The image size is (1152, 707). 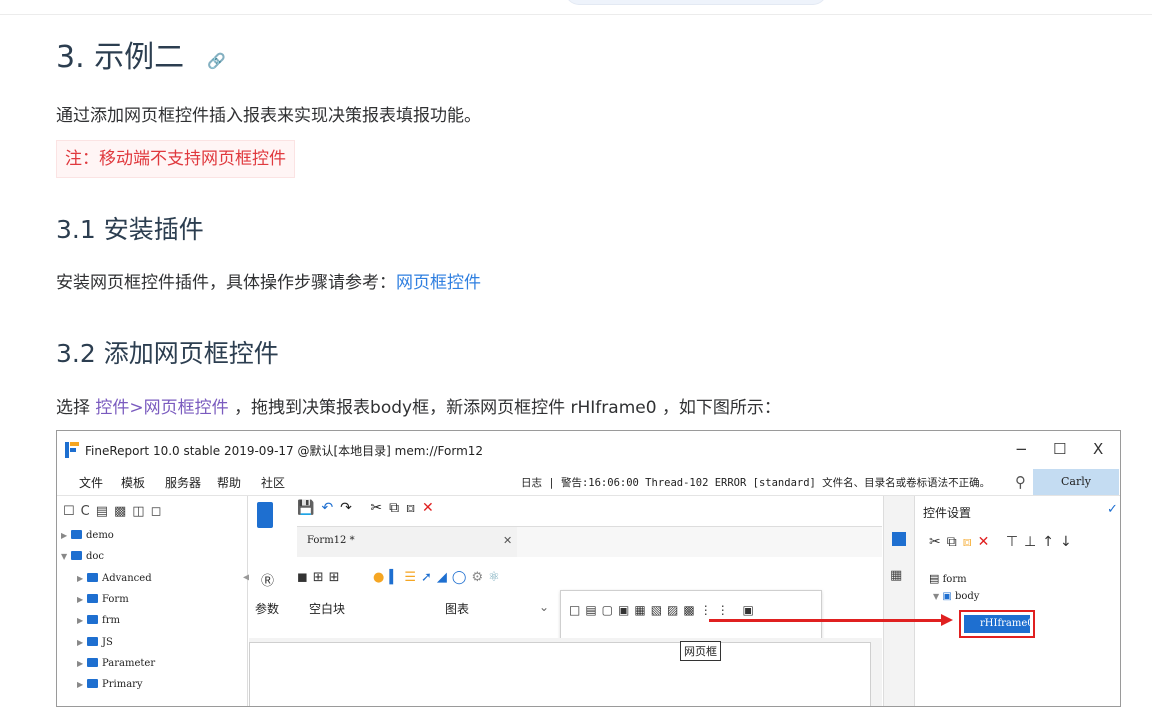 What do you see at coordinates (72, 450) in the screenshot?
I see `app-logo-icon` at bounding box center [72, 450].